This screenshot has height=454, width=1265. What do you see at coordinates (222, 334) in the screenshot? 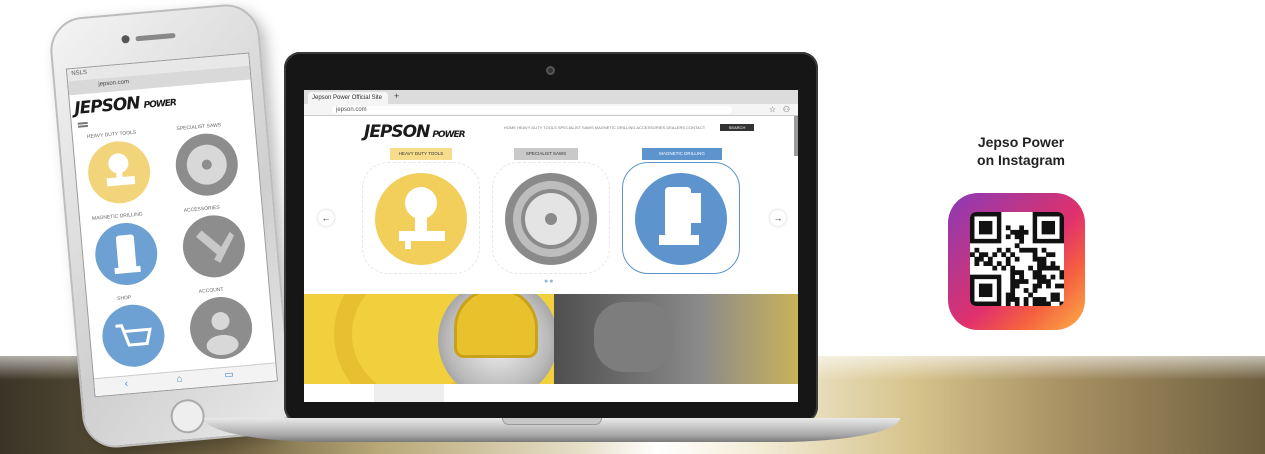
I see `user-icon` at bounding box center [222, 334].